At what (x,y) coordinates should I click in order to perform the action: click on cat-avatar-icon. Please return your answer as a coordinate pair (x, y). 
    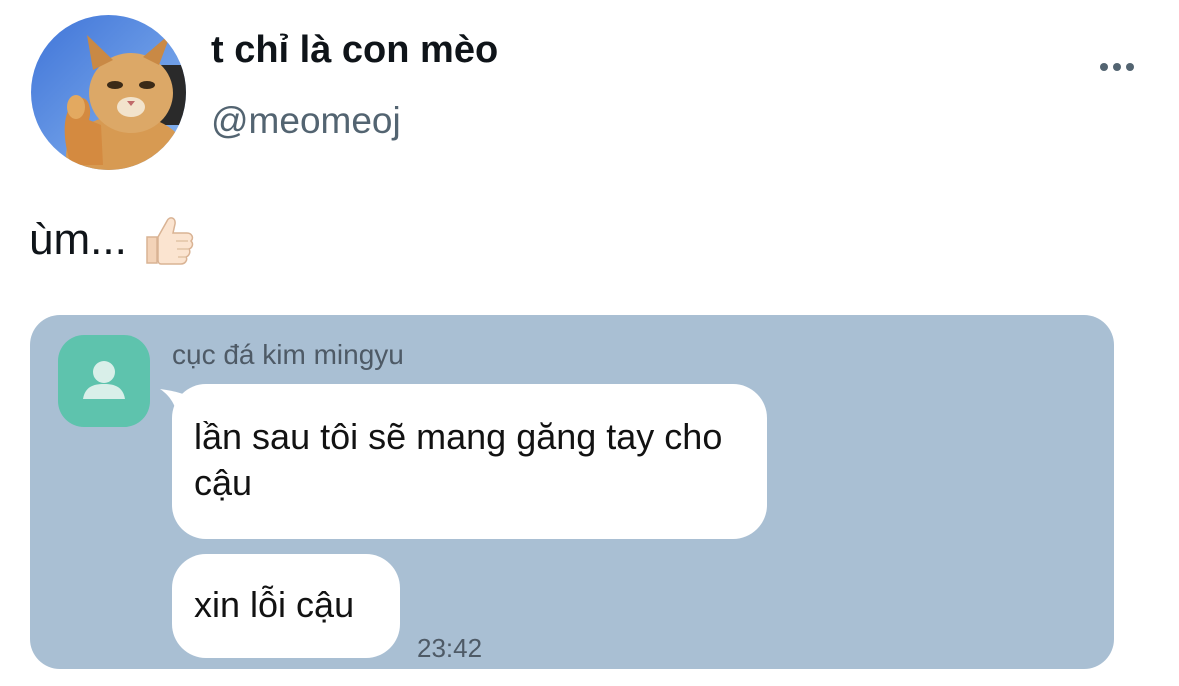
    Looking at the image, I should click on (108, 92).